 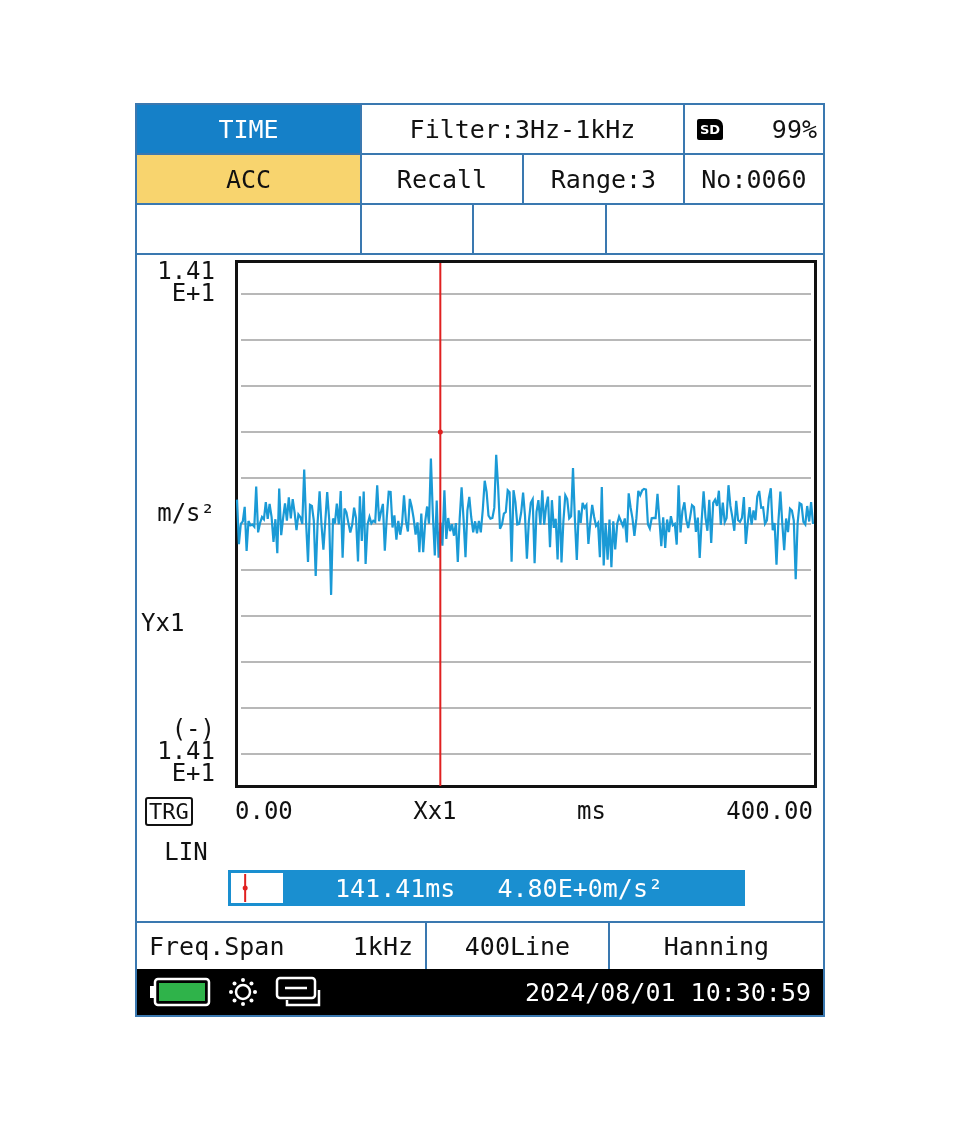 What do you see at coordinates (162, 623) in the screenshot?
I see `y-scale-label: Yx1` at bounding box center [162, 623].